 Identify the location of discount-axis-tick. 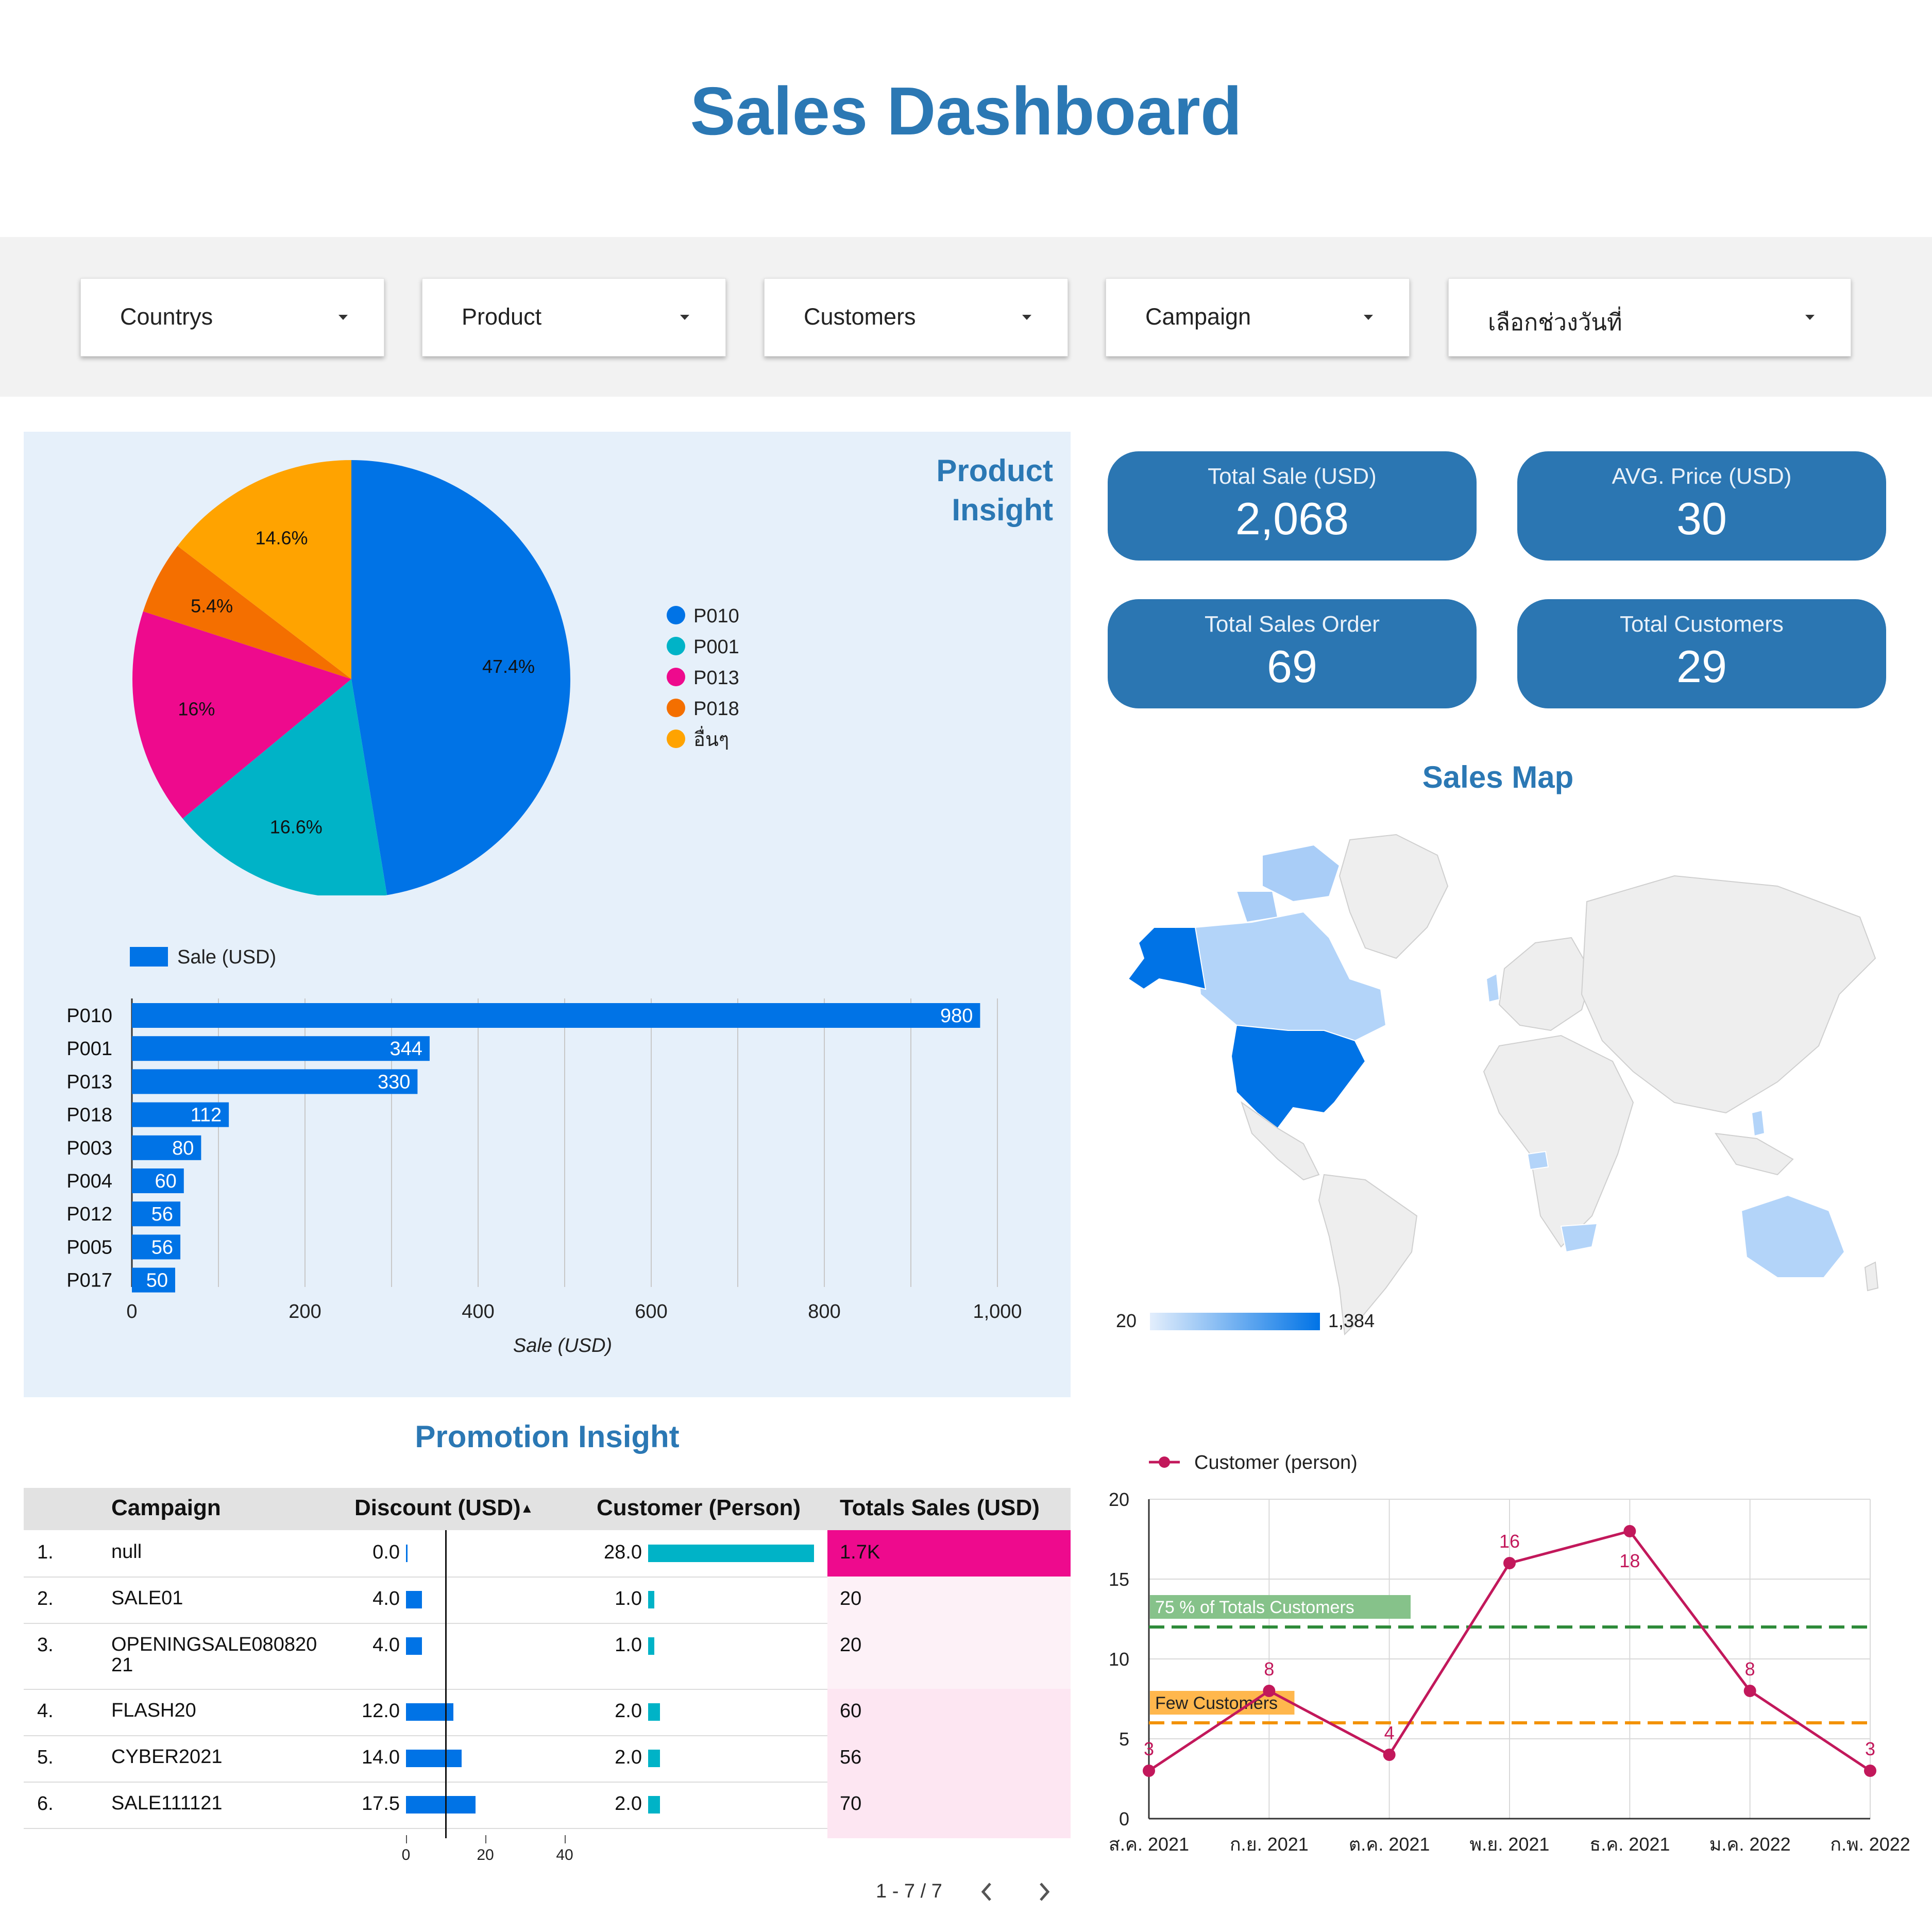
(565, 1839).